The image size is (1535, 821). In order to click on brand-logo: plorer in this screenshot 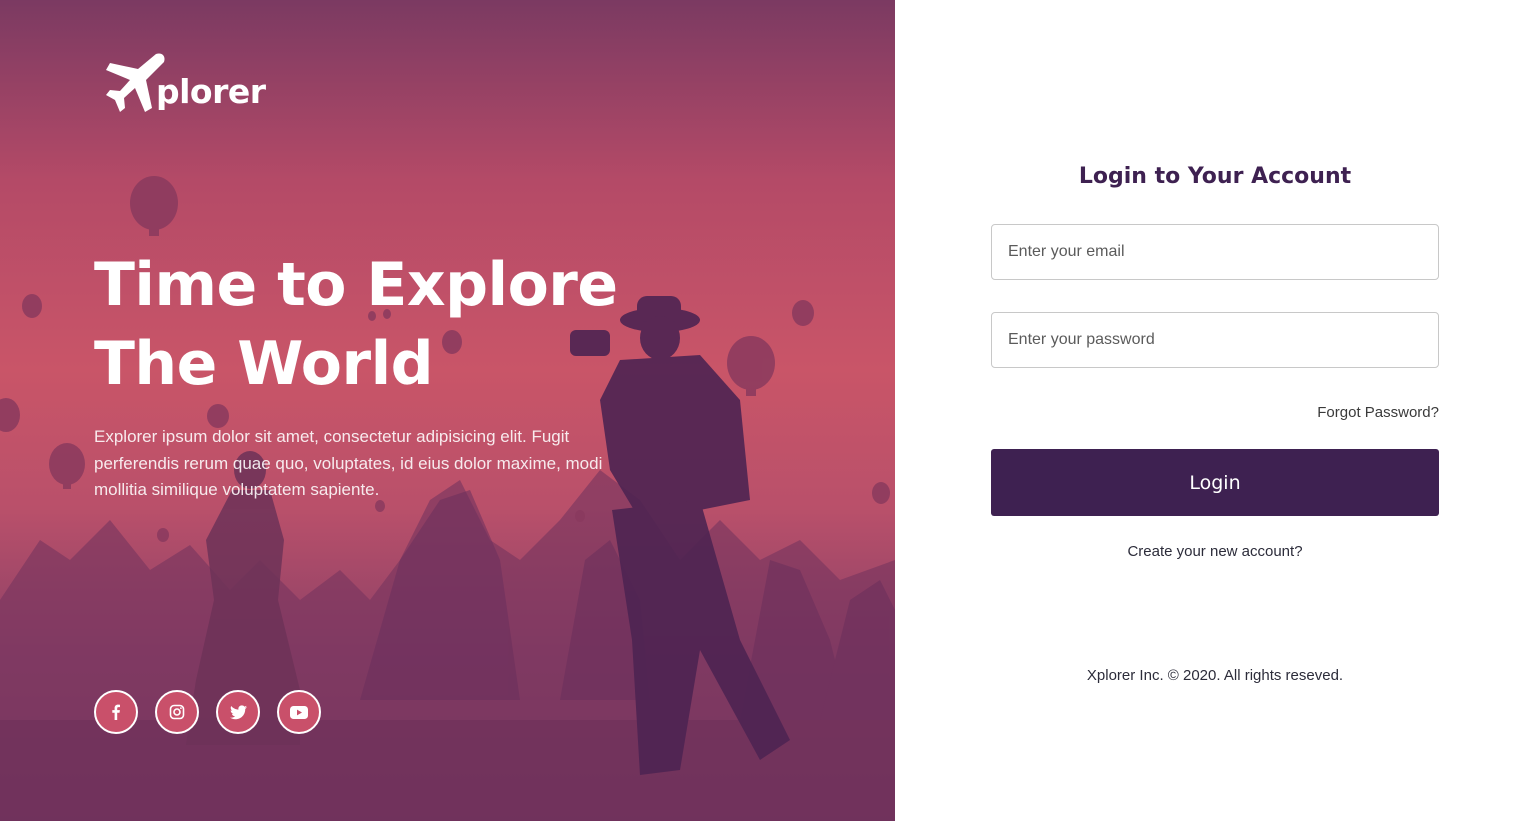, I will do `click(189, 83)`.